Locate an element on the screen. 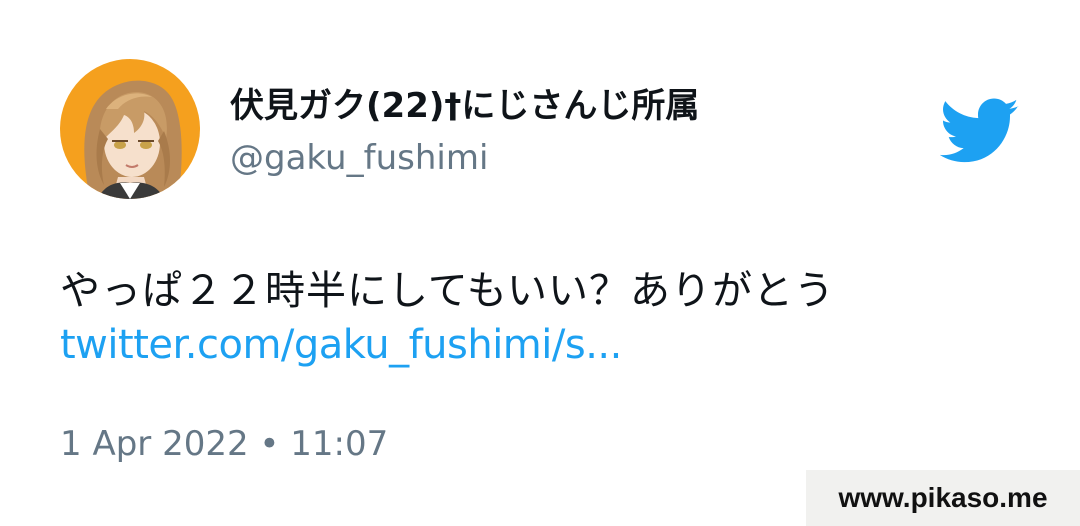  avatar-icon is located at coordinates (130, 129).